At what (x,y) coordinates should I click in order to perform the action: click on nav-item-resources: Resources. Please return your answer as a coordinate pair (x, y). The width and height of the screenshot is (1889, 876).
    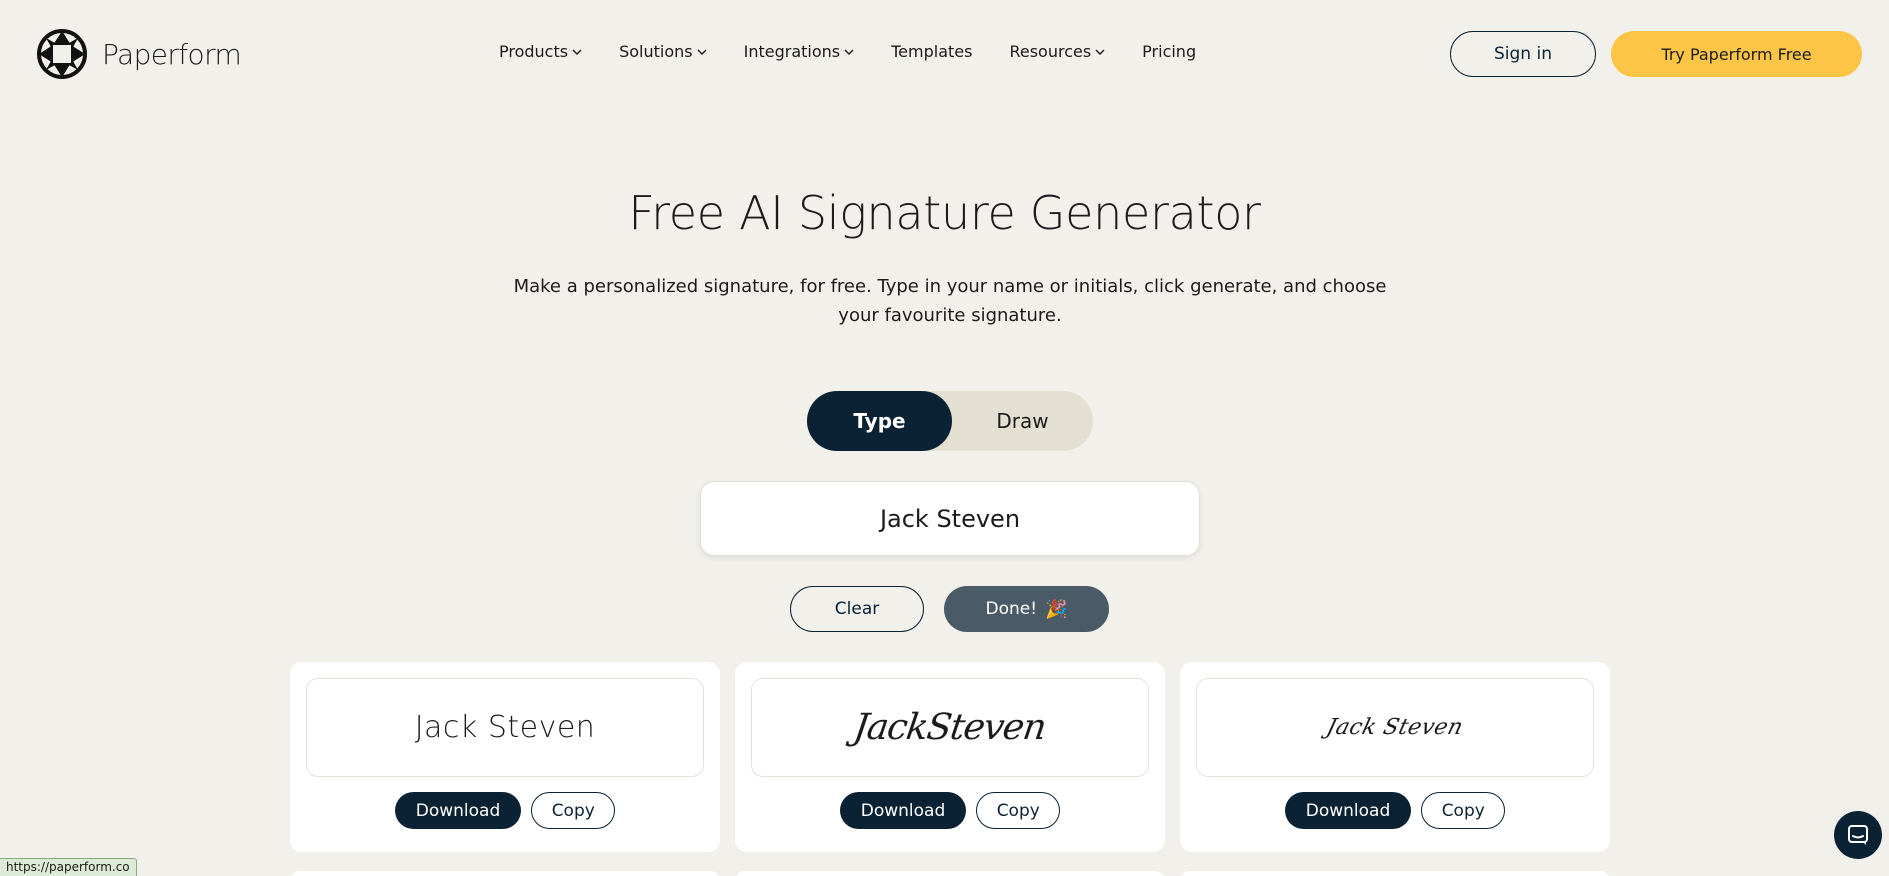
    Looking at the image, I should click on (1057, 51).